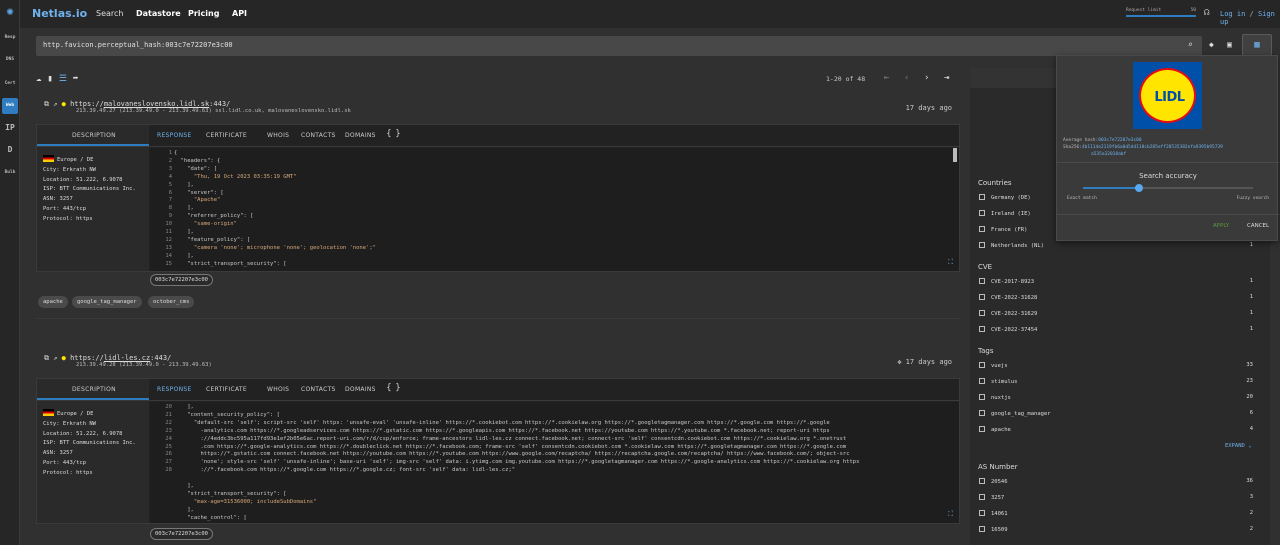  What do you see at coordinates (1116, 413) in the screenshot?
I see `facet-item-tags: google_tag_manager 6` at bounding box center [1116, 413].